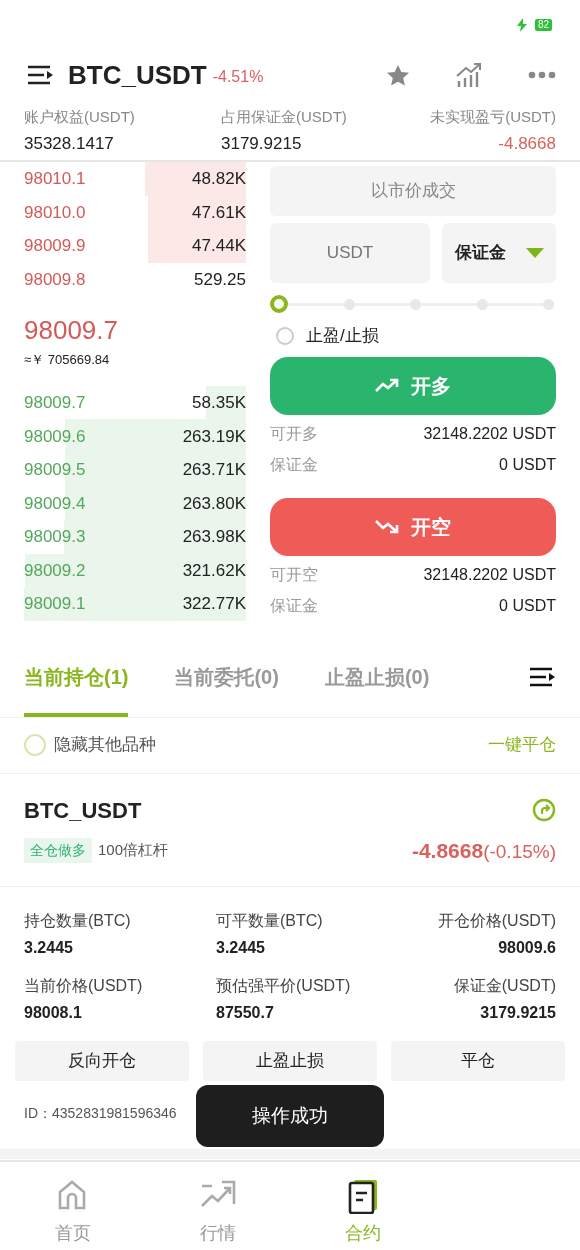  Describe the element at coordinates (55, 604) in the screenshot. I see `order-price: 98009.1` at that location.